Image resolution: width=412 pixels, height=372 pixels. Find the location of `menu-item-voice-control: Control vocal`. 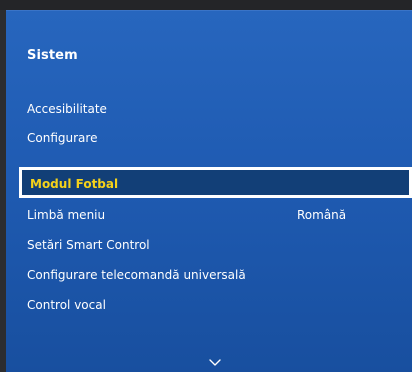

menu-item-voice-control: Control vocal is located at coordinates (66, 305).